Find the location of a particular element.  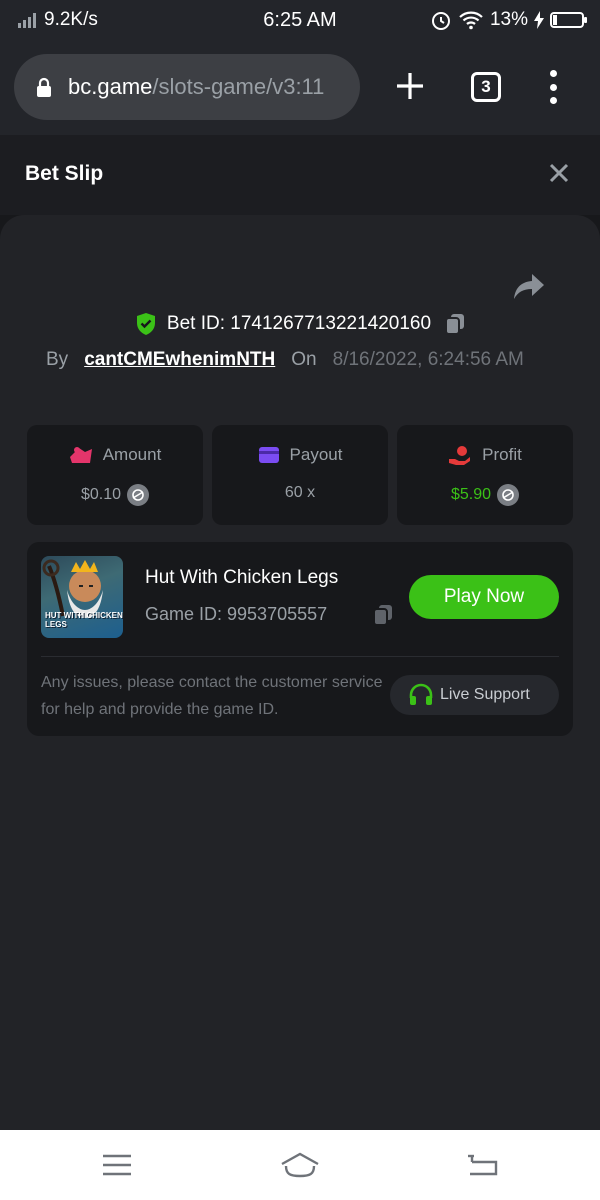

payout-icon is located at coordinates (268, 455).